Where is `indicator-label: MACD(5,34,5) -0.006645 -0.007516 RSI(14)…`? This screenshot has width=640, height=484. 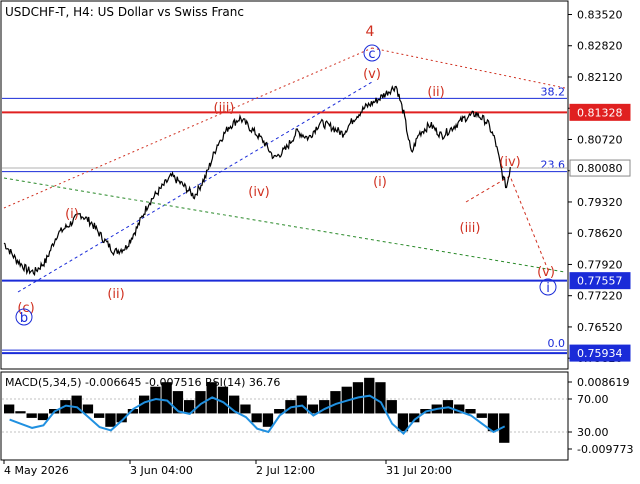
indicator-label: MACD(5,34,5) -0.006645 -0.007516 RSI(14)… is located at coordinates (142, 382).